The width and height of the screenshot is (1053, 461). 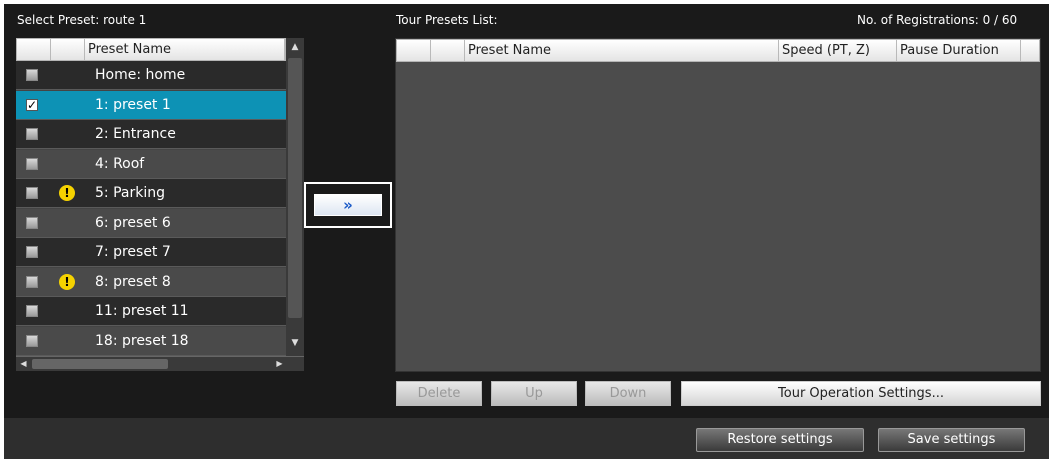 I want to click on preset-row: 6: preset 6, so click(x=151, y=223).